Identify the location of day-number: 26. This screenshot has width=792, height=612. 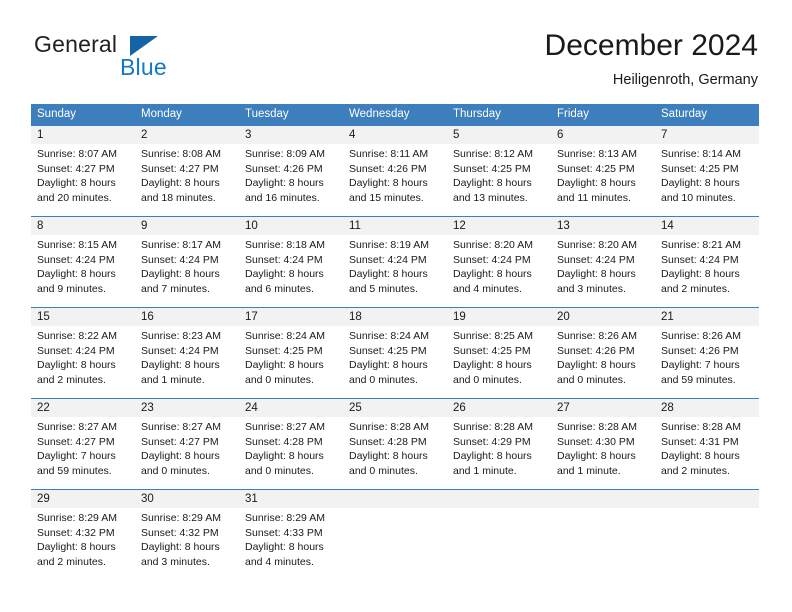
(499, 408).